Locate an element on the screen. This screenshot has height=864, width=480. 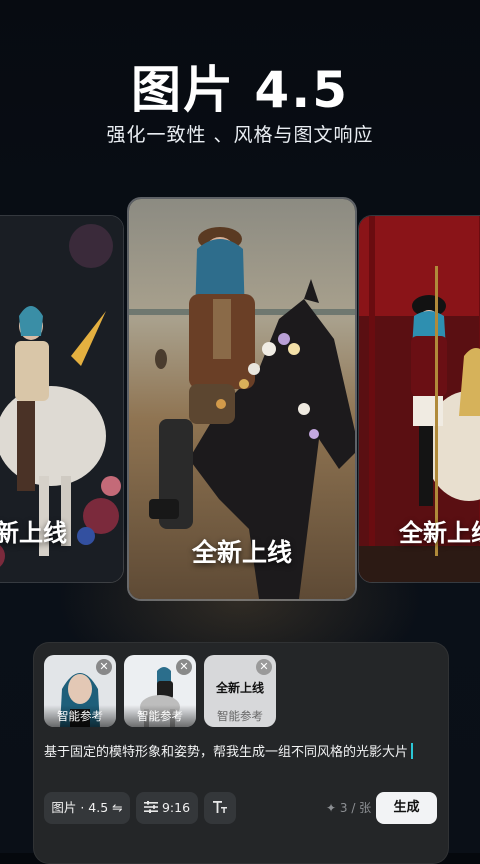
showcase-card-right: 全新上线 is located at coordinates (419, 399).